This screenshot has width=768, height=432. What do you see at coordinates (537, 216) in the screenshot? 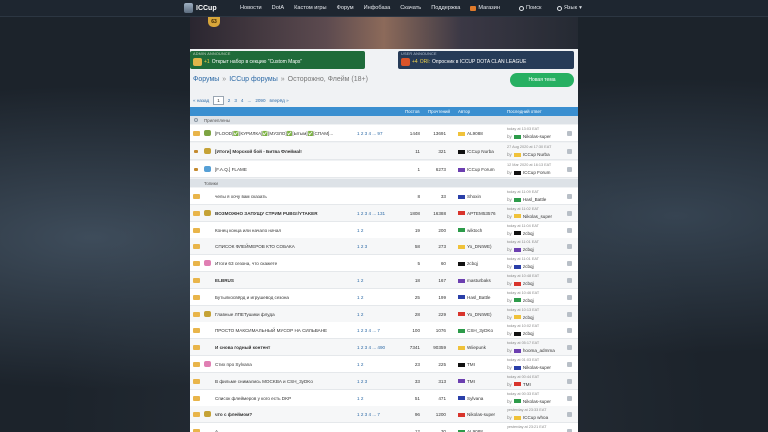
I see `last-reply-user: Nikolas_super` at bounding box center [537, 216].